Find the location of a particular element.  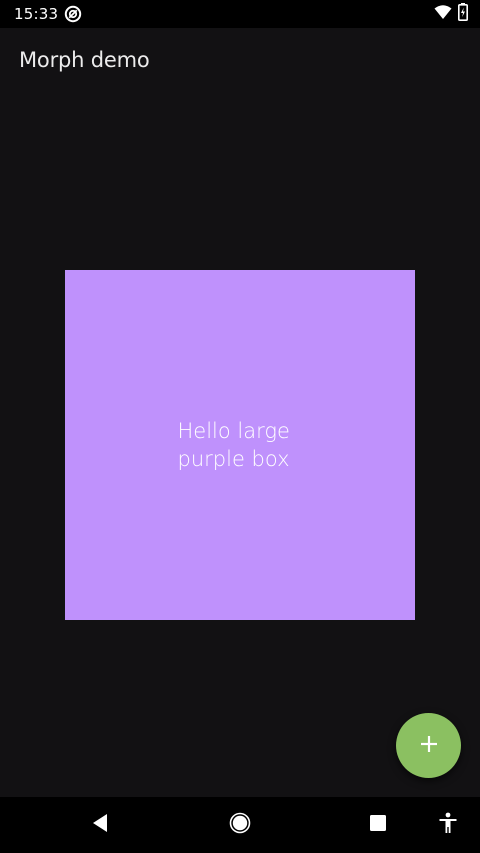

back-button is located at coordinates (100, 825).